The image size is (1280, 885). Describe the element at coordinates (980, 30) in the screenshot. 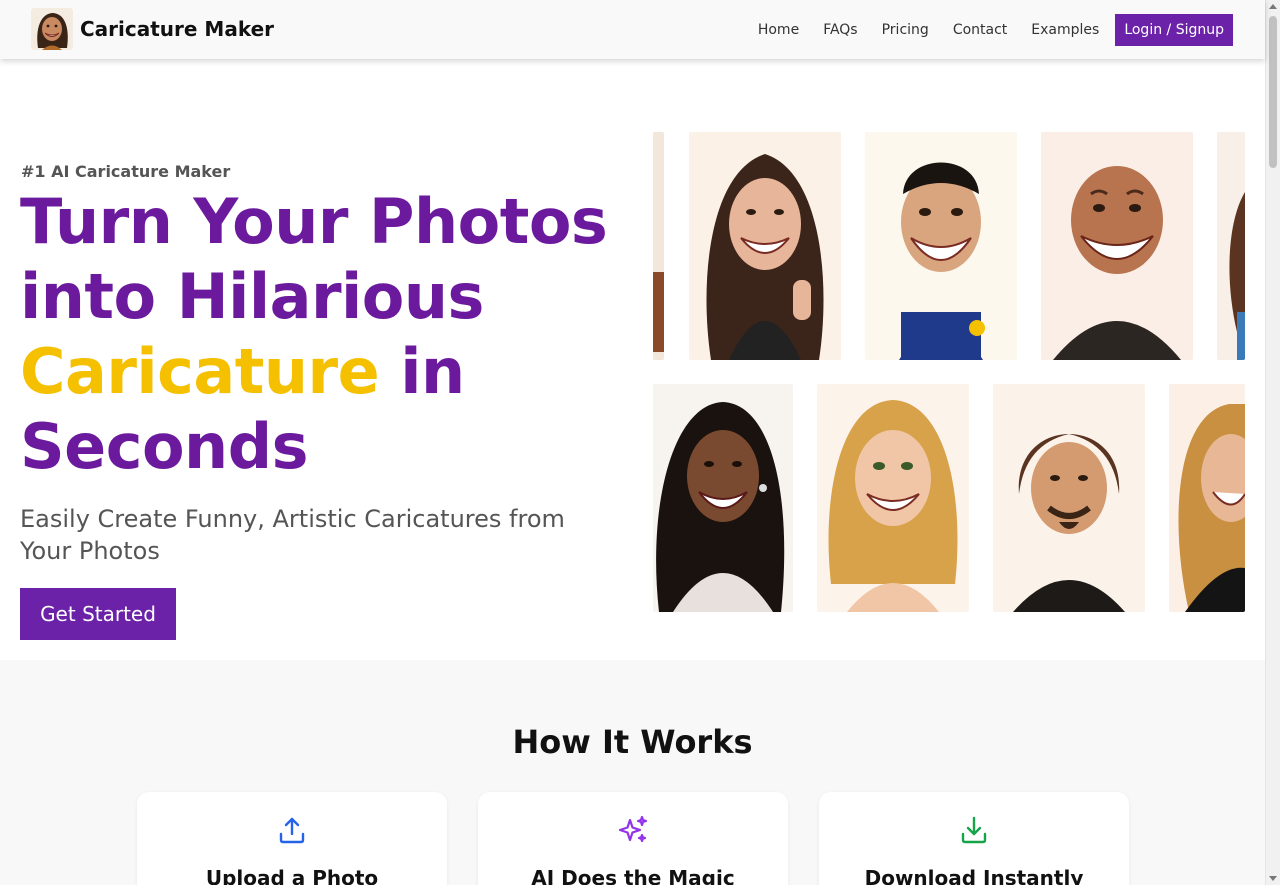

I see `nav-contact: Contact` at that location.